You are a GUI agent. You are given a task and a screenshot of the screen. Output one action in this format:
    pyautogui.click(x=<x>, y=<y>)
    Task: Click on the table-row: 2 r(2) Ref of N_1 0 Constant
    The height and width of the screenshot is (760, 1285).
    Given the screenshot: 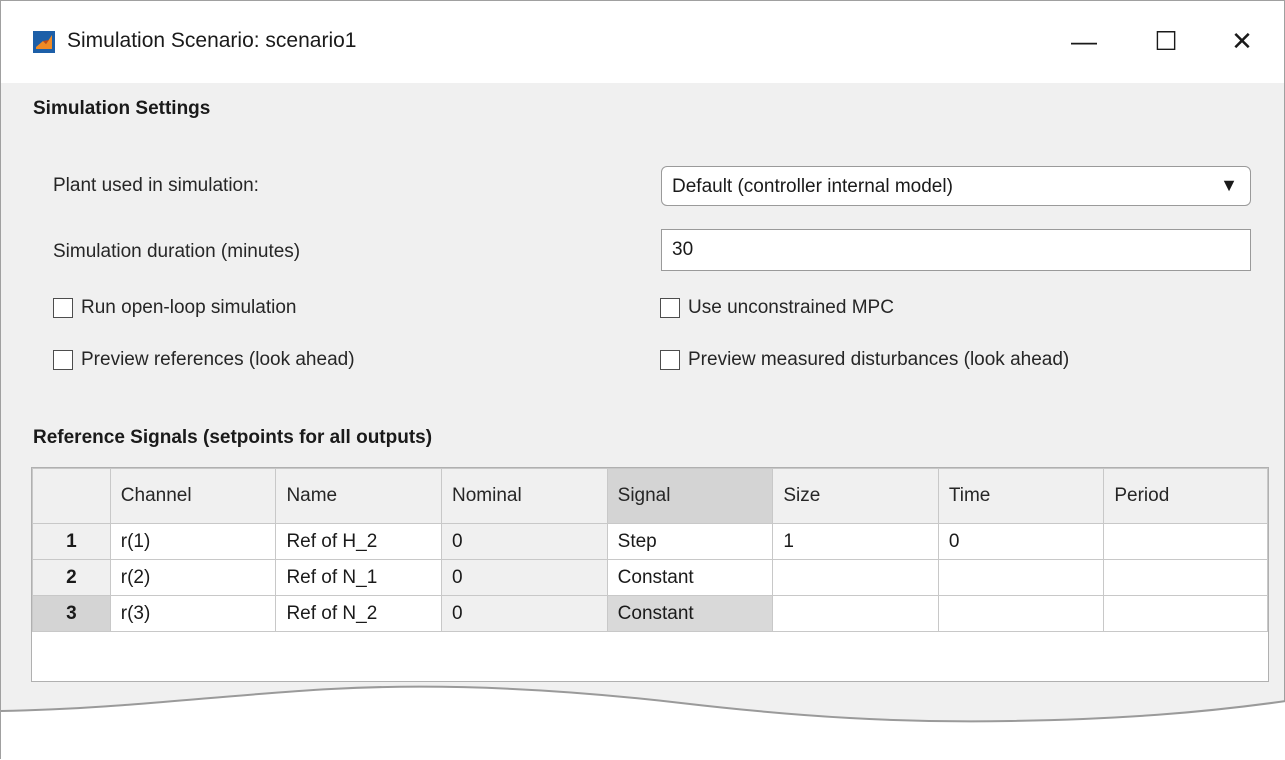 What is the action you would take?
    pyautogui.click(x=650, y=577)
    